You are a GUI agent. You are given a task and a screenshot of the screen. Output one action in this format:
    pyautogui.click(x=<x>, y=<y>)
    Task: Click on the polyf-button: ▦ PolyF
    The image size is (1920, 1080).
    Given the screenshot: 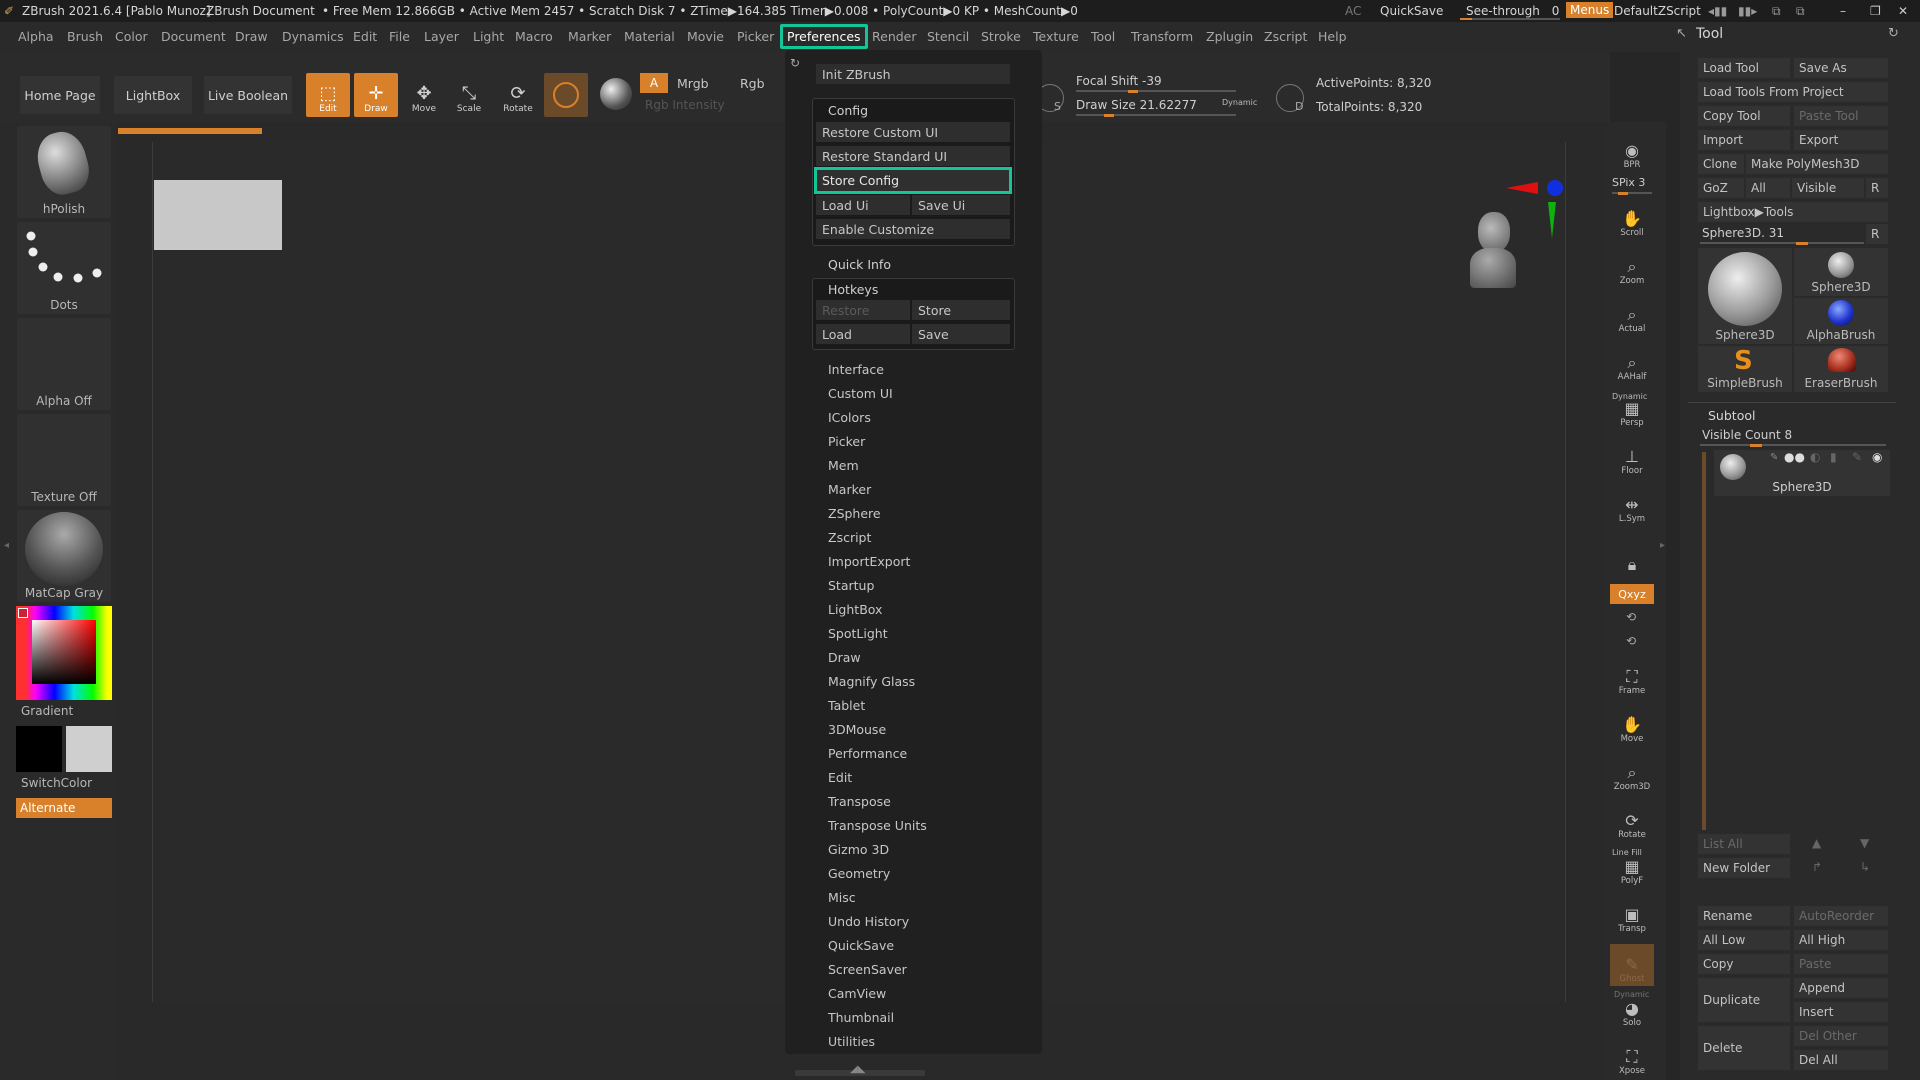 What is the action you would take?
    pyautogui.click(x=1632, y=867)
    